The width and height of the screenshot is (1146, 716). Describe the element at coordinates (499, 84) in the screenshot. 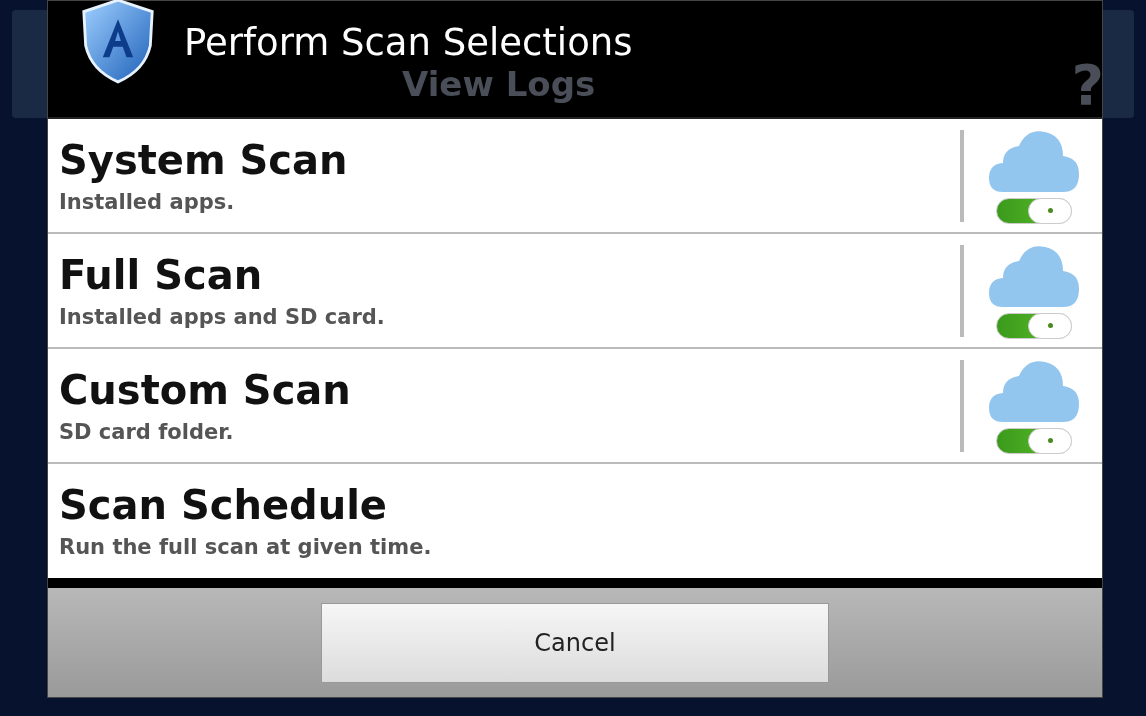

I see `background-title: View Logs` at that location.